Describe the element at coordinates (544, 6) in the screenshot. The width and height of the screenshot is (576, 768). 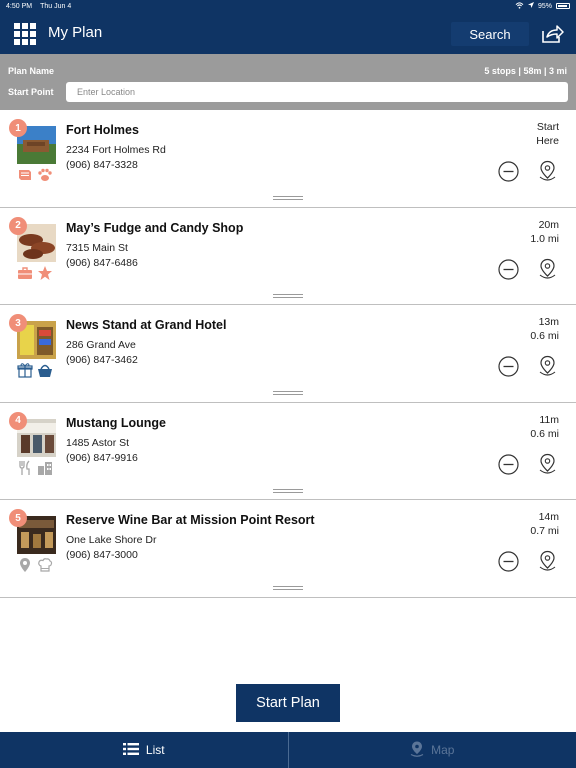
I see `battery-percent: 95%` at that location.